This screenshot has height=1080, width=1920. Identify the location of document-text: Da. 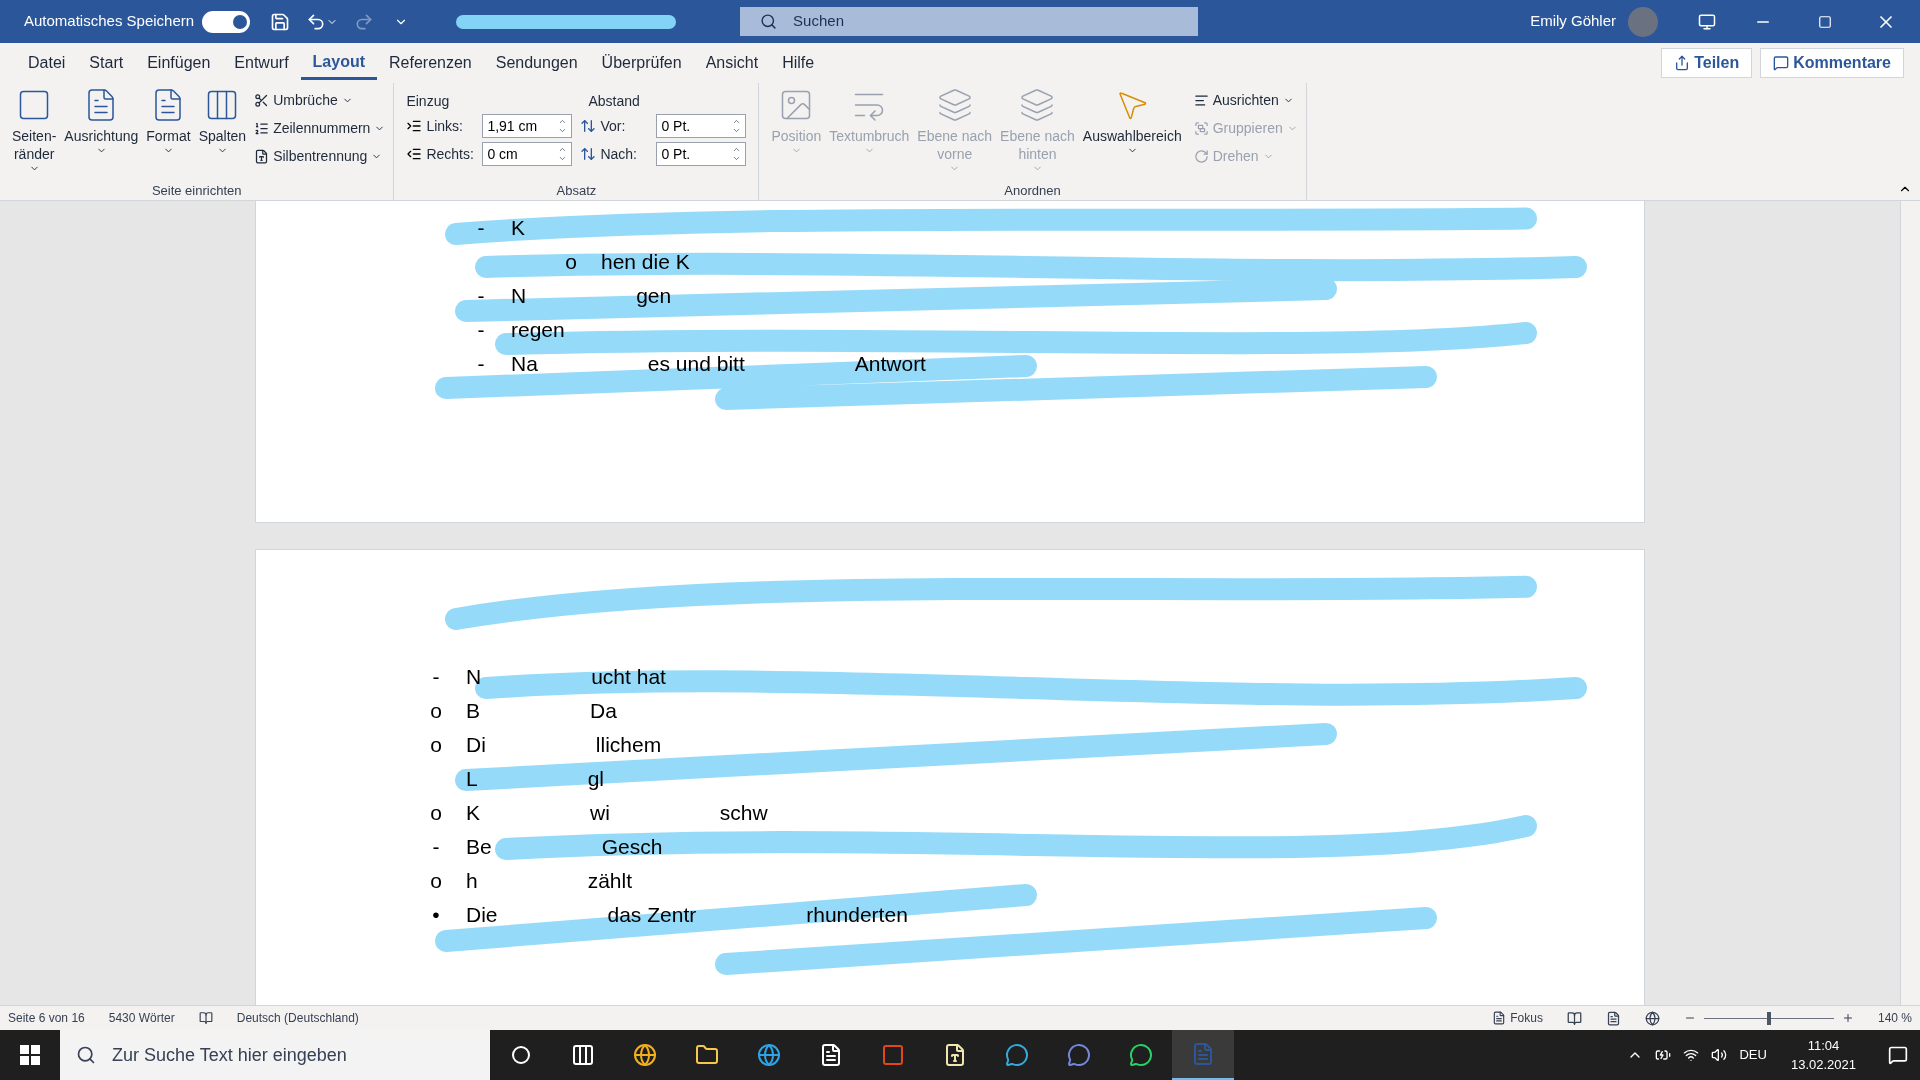
(603, 711).